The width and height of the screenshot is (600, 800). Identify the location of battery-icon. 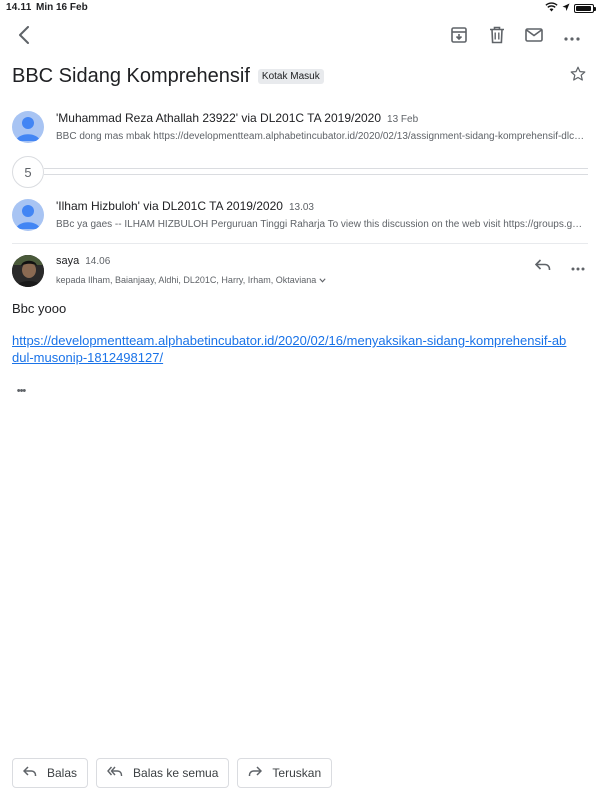
(585, 8).